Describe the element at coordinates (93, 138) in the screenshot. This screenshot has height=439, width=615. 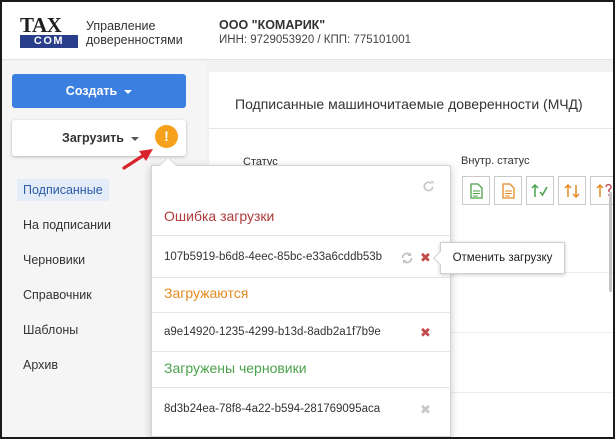
I see `upload-button-label: Загрузить` at that location.